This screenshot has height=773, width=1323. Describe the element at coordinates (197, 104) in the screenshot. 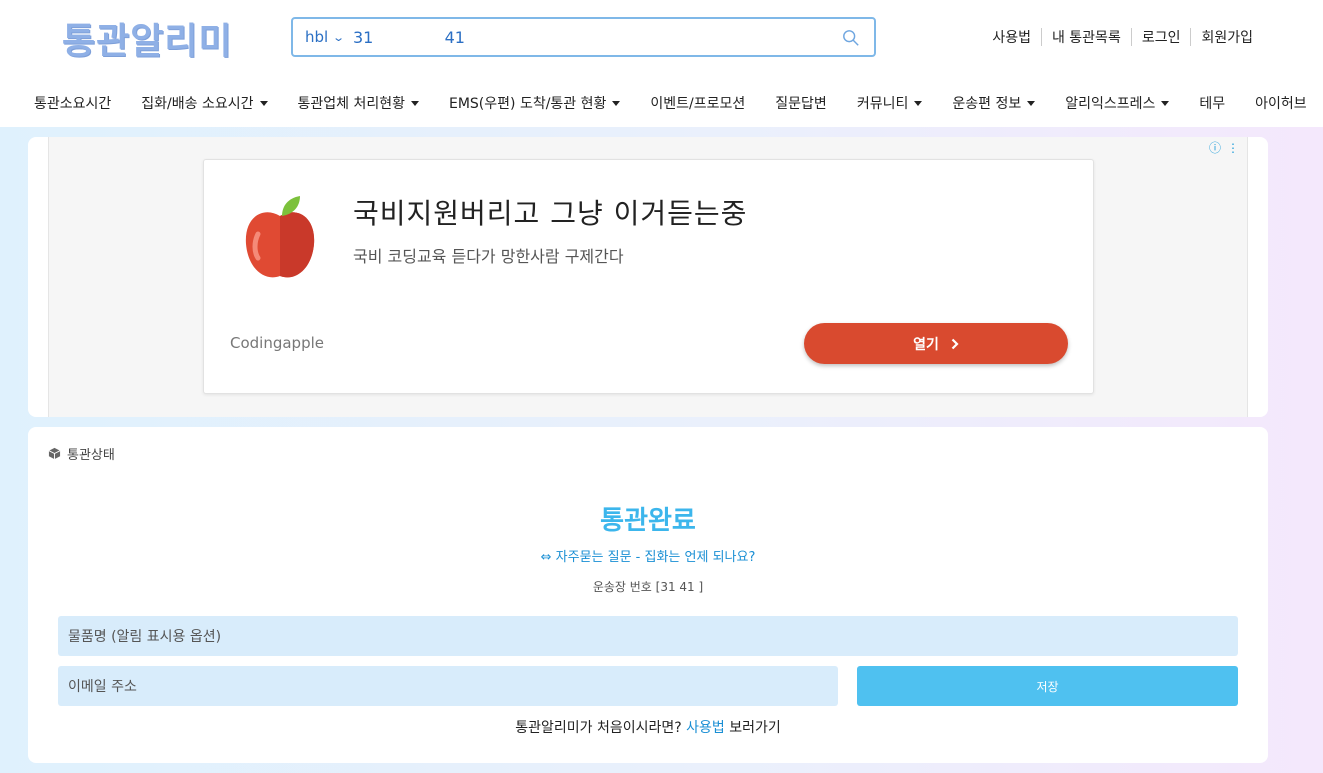

I see `nav-label: 집화/배송 소요시간` at that location.